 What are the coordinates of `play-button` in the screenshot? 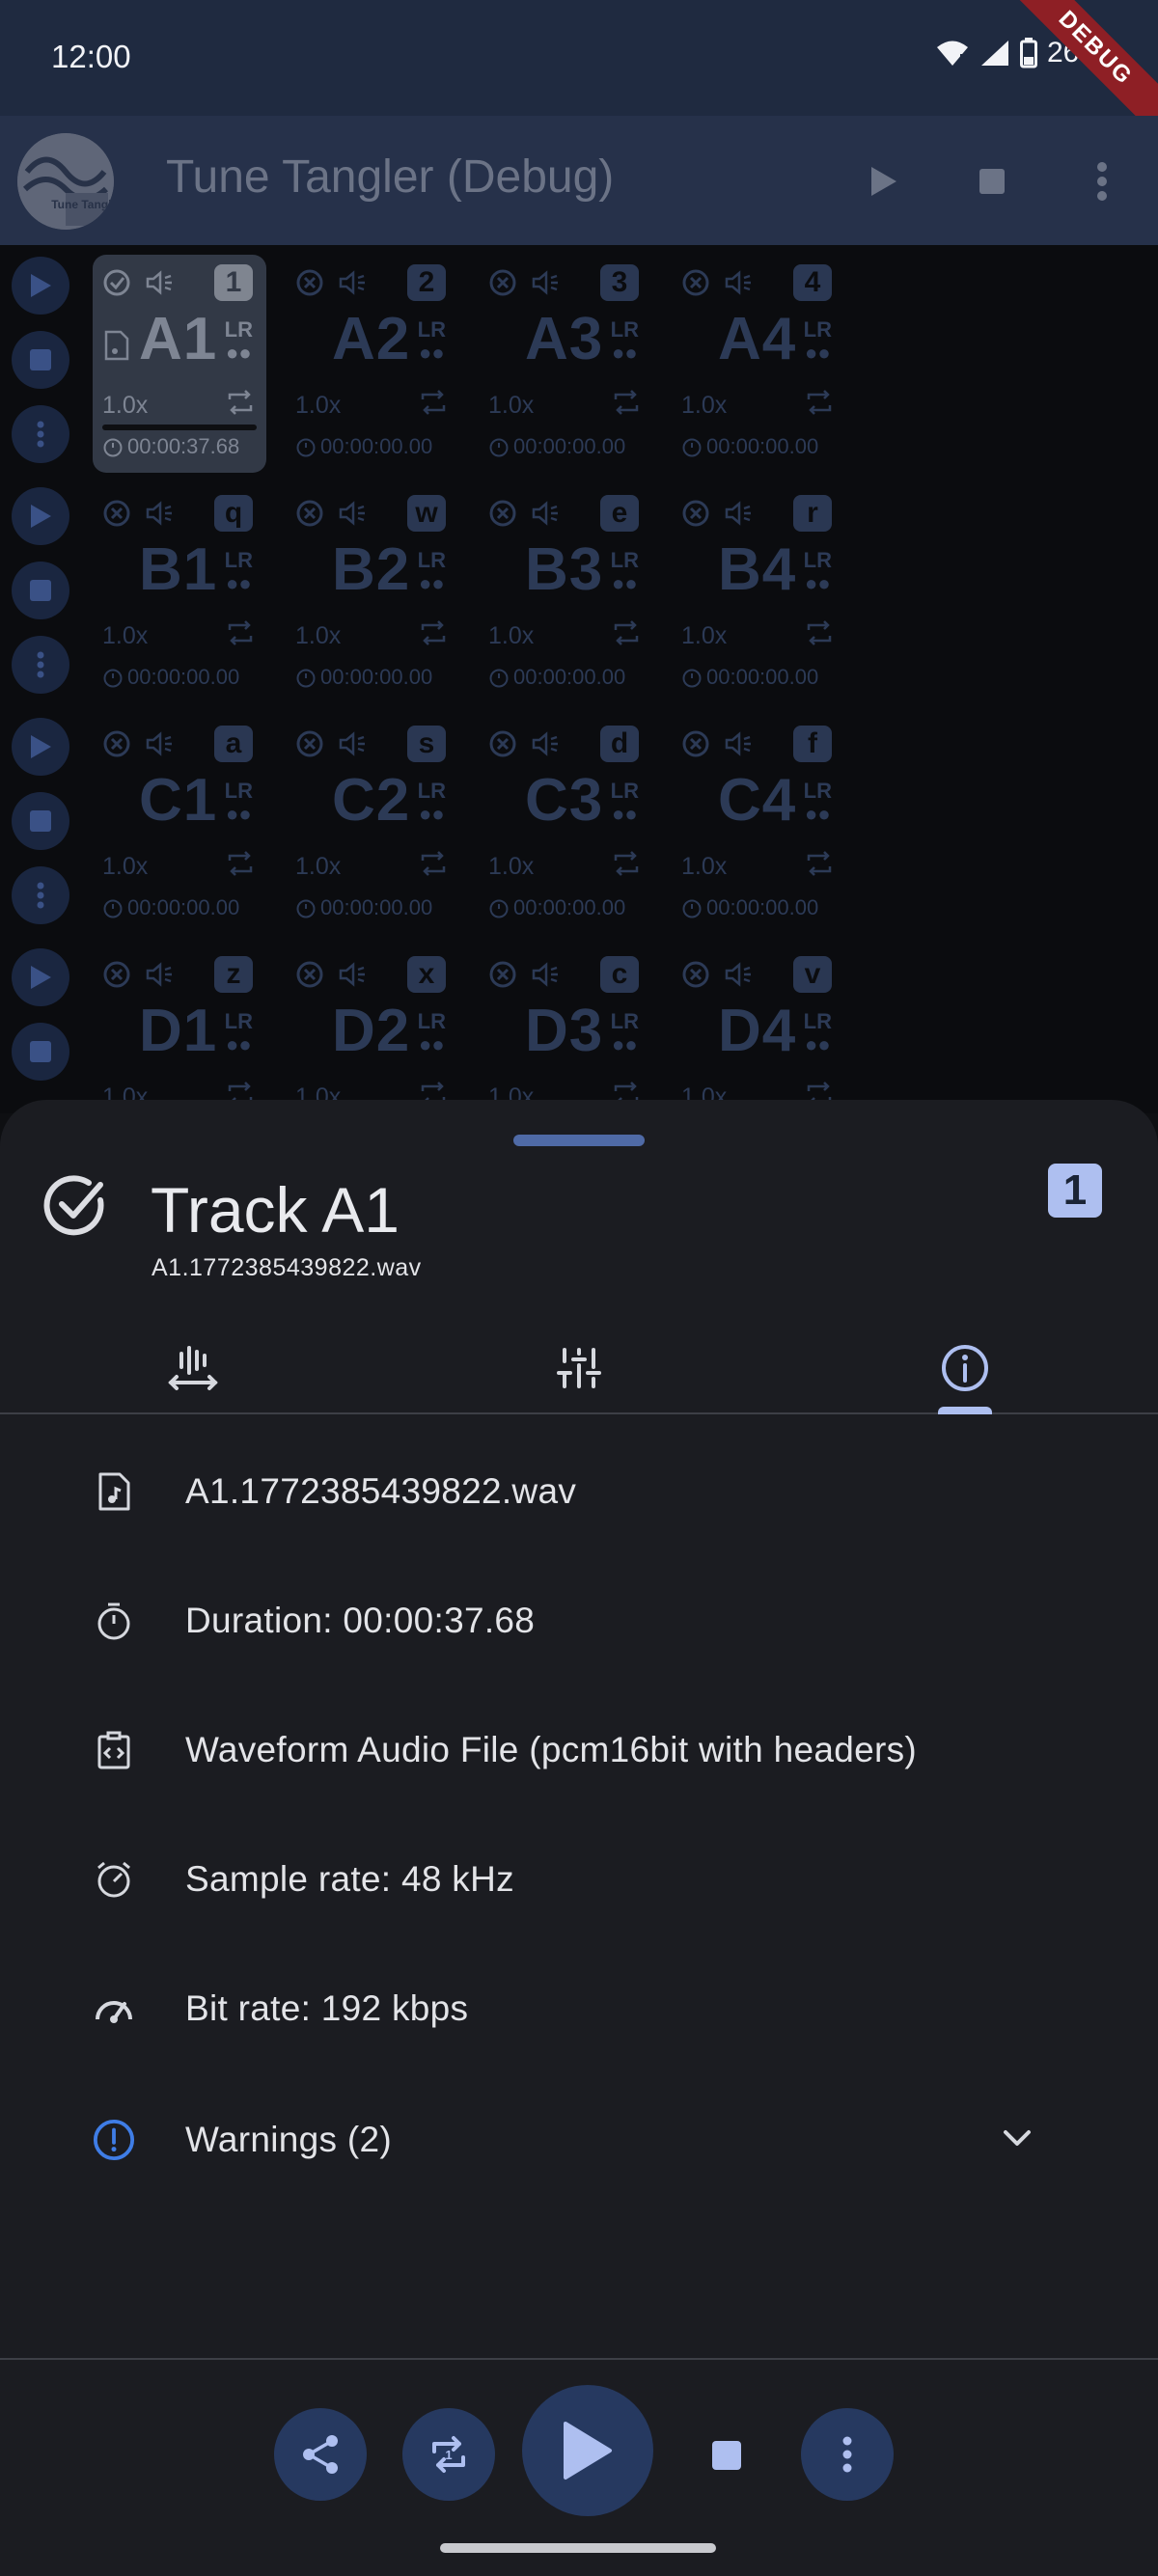 It's located at (587, 2450).